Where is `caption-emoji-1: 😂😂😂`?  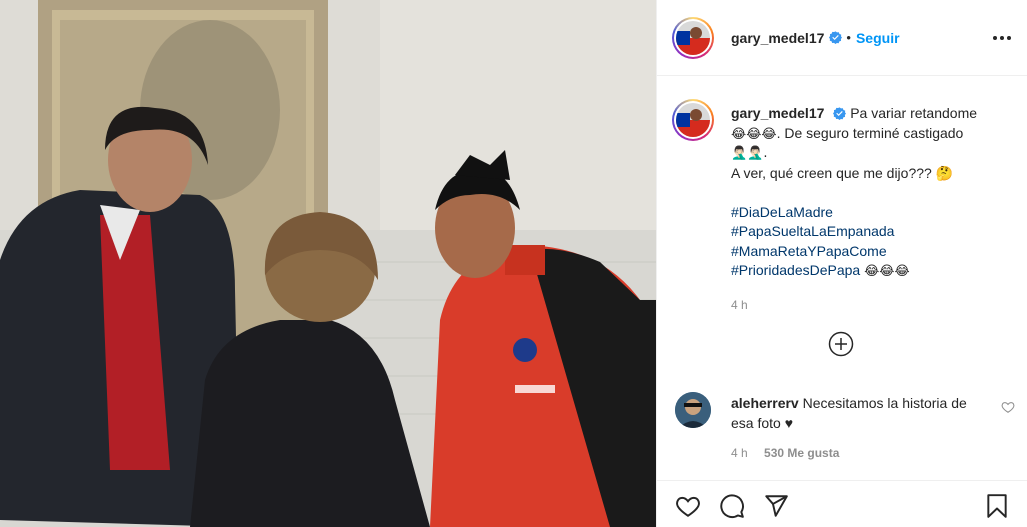
caption-emoji-1: 😂😂😂 is located at coordinates (754, 134).